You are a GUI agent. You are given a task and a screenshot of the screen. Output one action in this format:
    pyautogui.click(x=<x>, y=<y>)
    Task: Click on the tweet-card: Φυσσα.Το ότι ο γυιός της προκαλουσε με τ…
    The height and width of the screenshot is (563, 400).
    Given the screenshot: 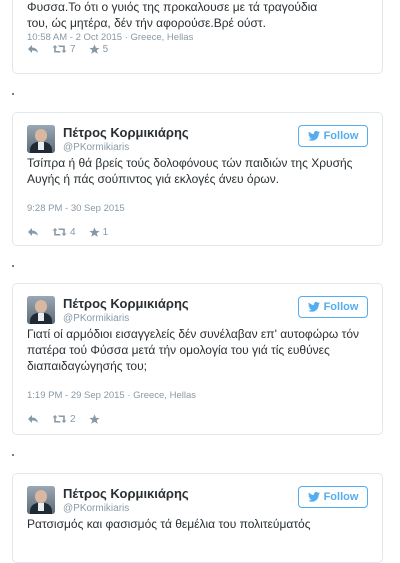 What is the action you would take?
    pyautogui.click(x=197, y=37)
    